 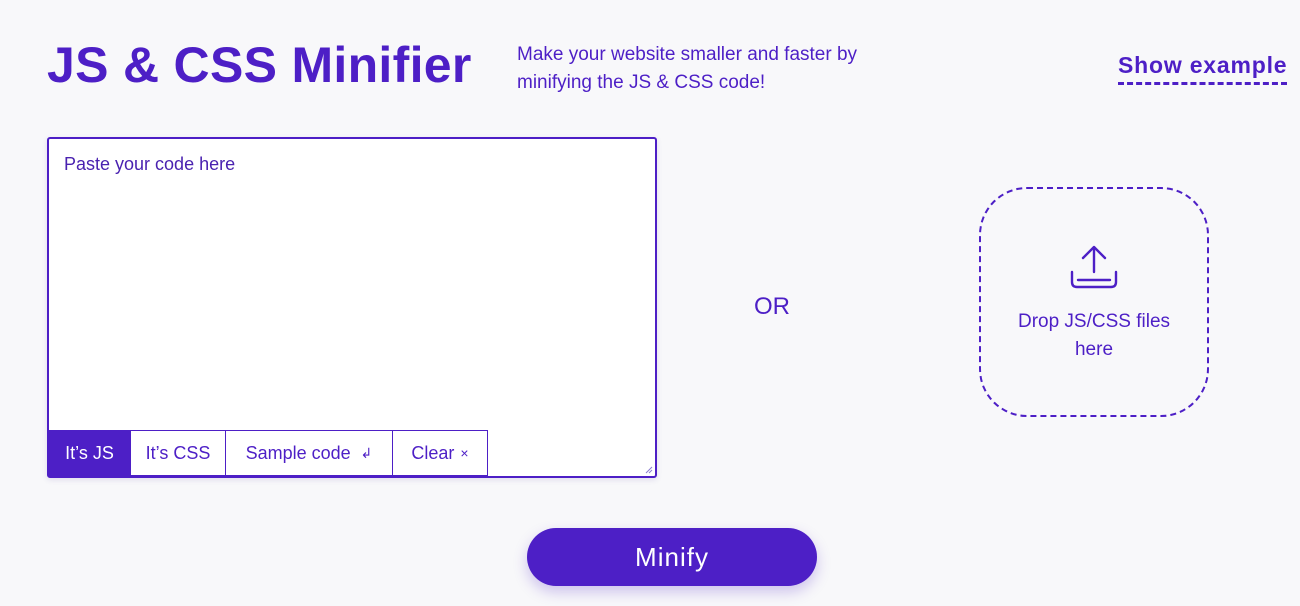 I want to click on clear-label: Clear, so click(x=433, y=452).